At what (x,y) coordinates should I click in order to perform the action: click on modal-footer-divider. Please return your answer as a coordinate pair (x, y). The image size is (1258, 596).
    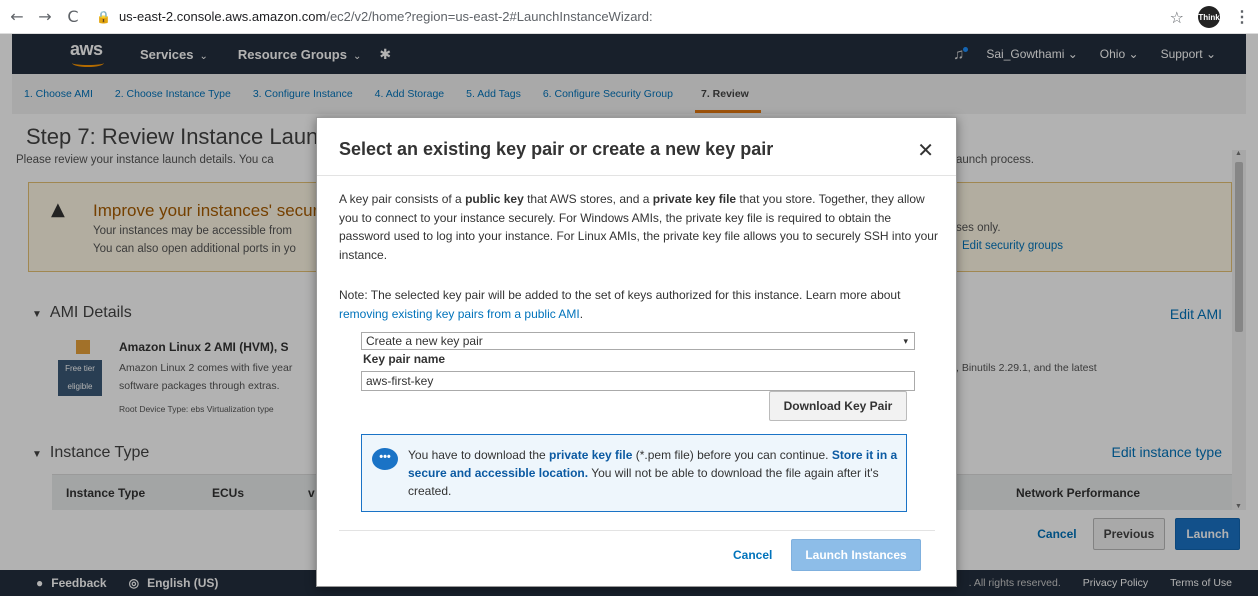
    Looking at the image, I should click on (637, 530).